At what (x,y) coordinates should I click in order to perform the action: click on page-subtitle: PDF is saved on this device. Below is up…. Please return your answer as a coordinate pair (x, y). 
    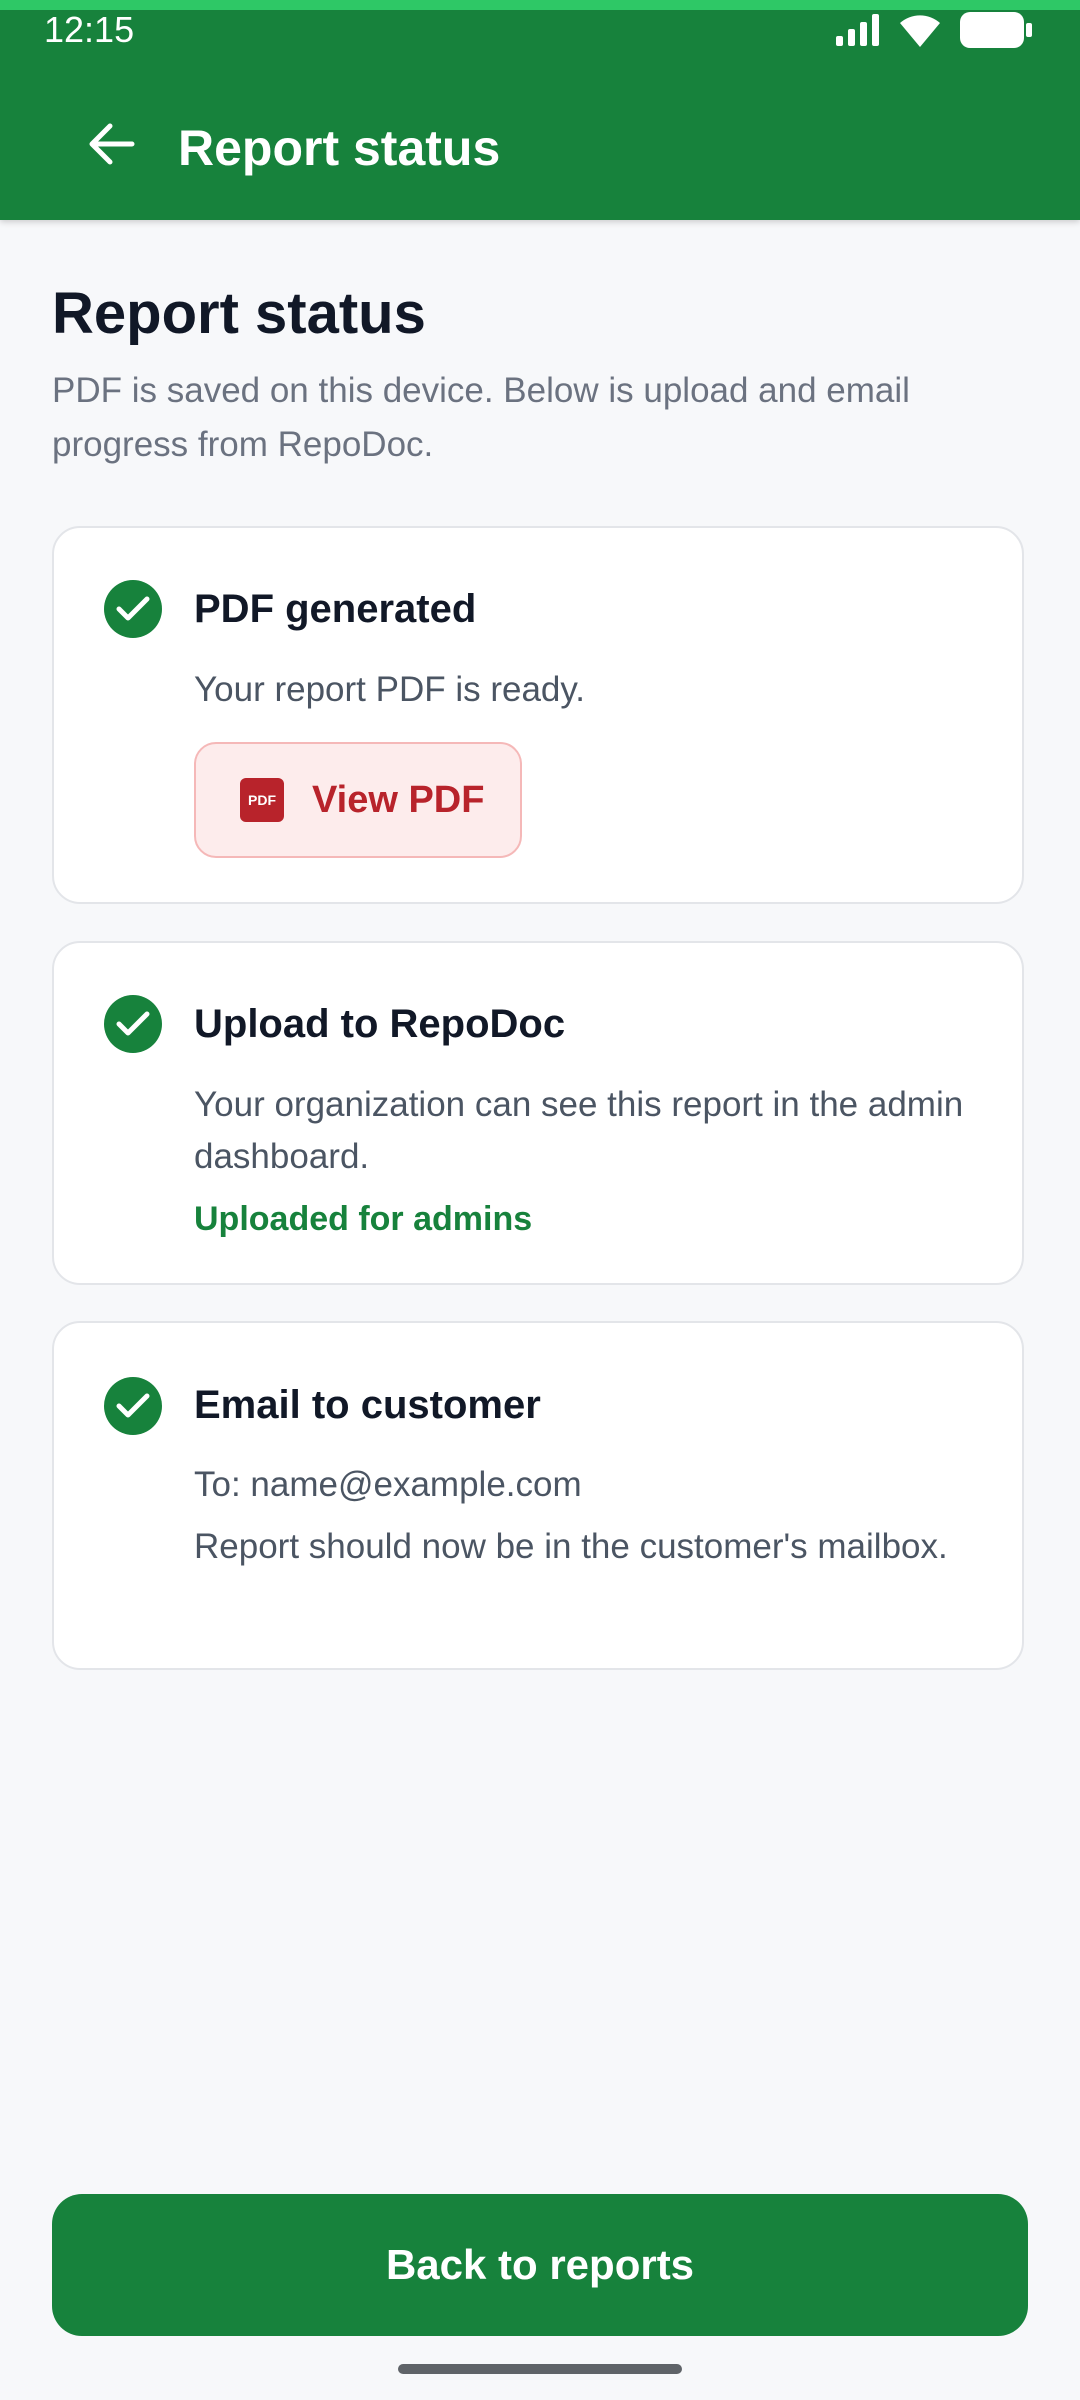
    Looking at the image, I should click on (481, 417).